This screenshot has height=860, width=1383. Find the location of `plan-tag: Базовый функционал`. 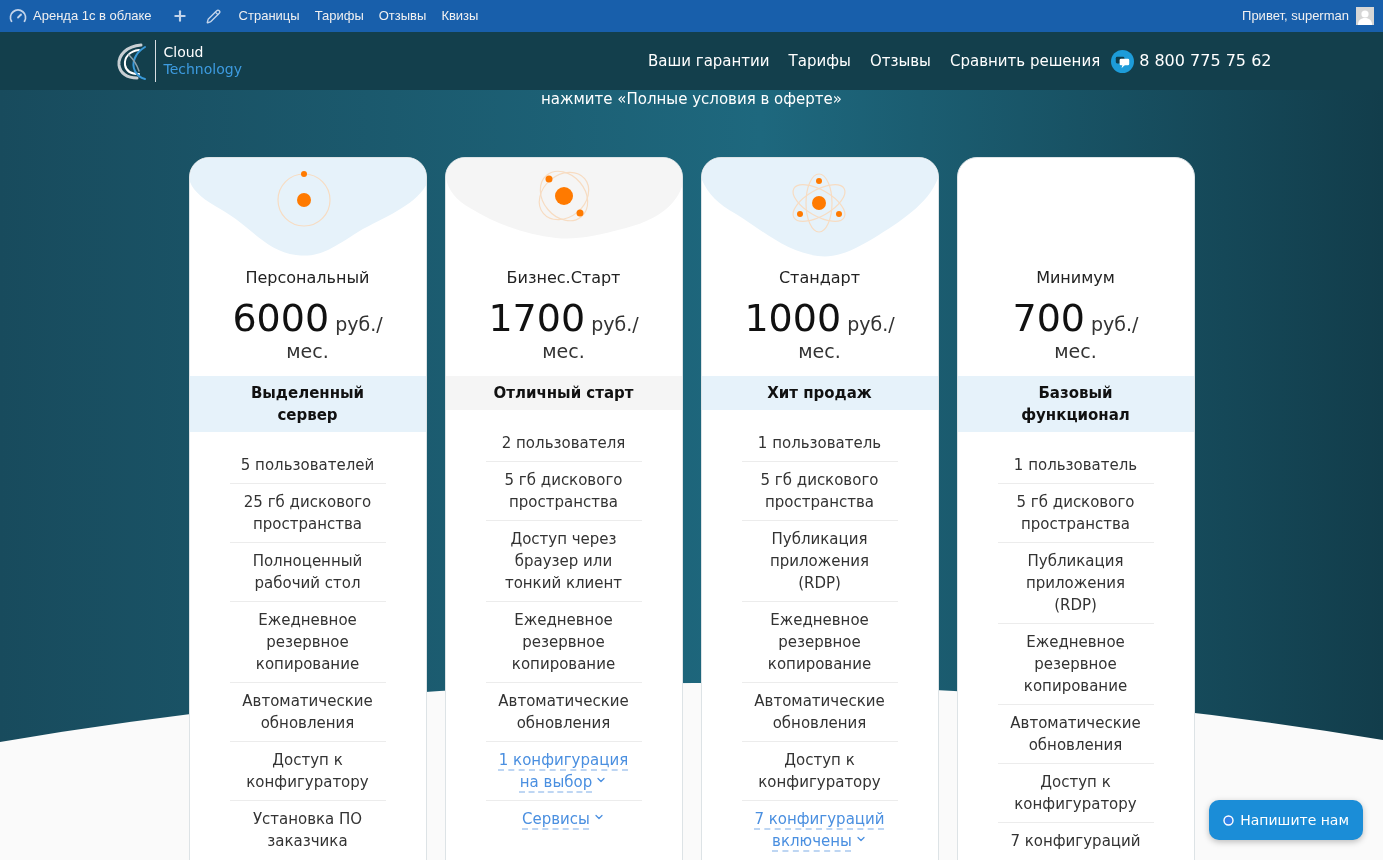

plan-tag: Базовый функционал is located at coordinates (1075, 404).